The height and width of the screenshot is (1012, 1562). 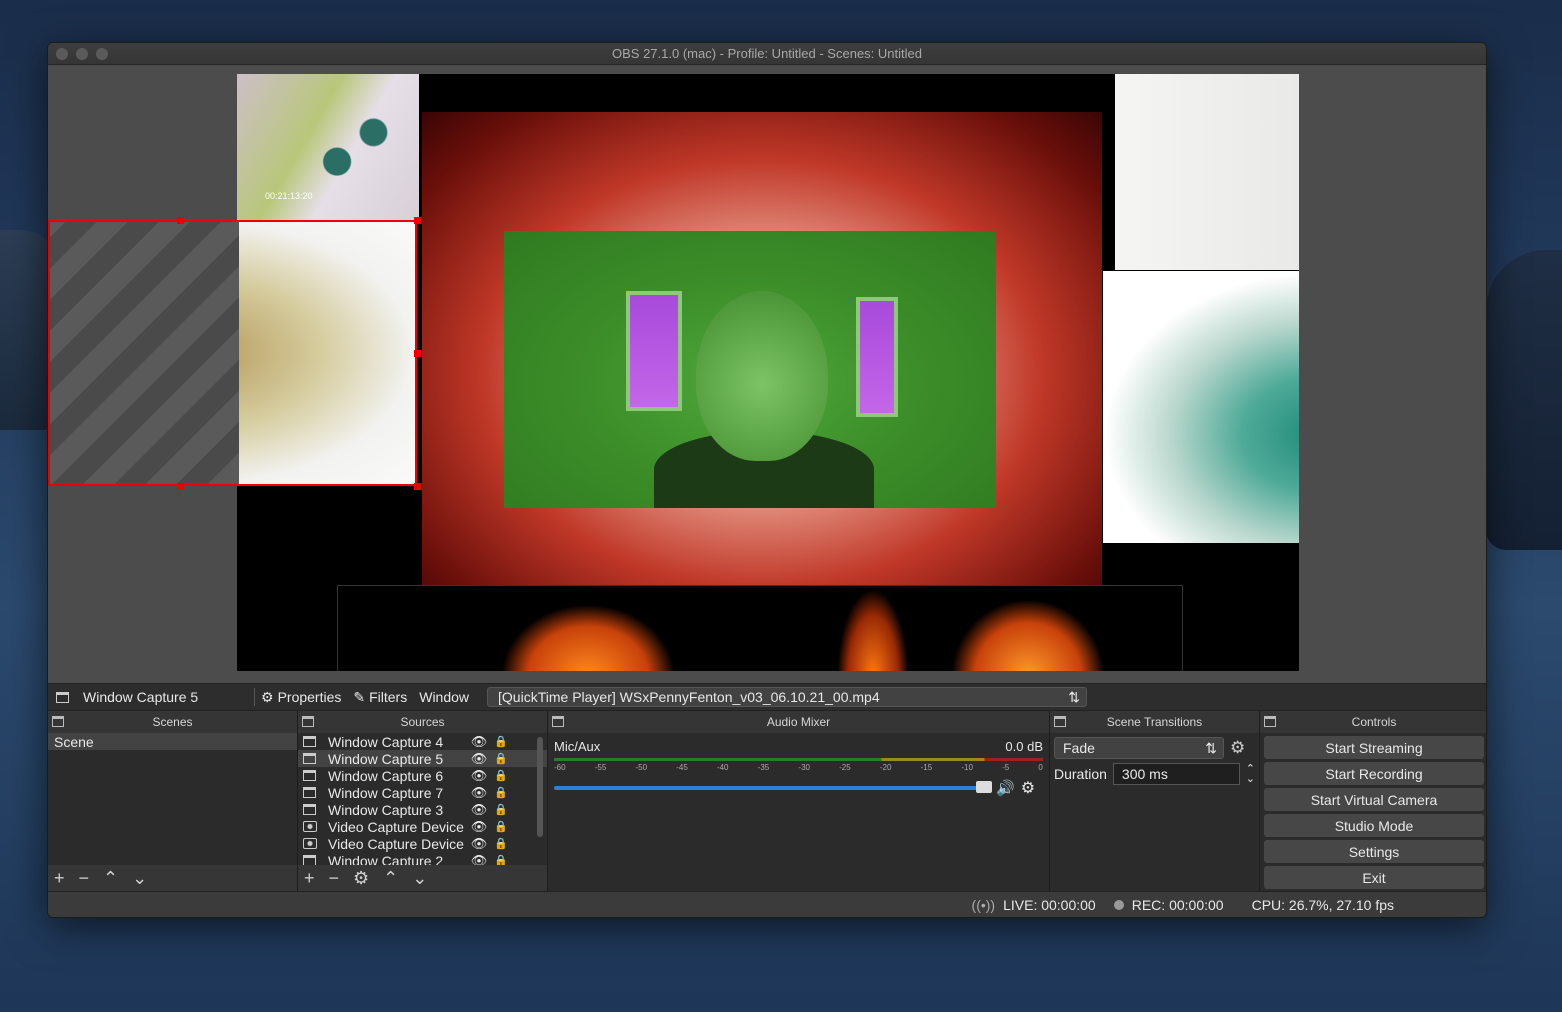 I want to click on studio-mode-button: Studio Mode, so click(x=1374, y=825).